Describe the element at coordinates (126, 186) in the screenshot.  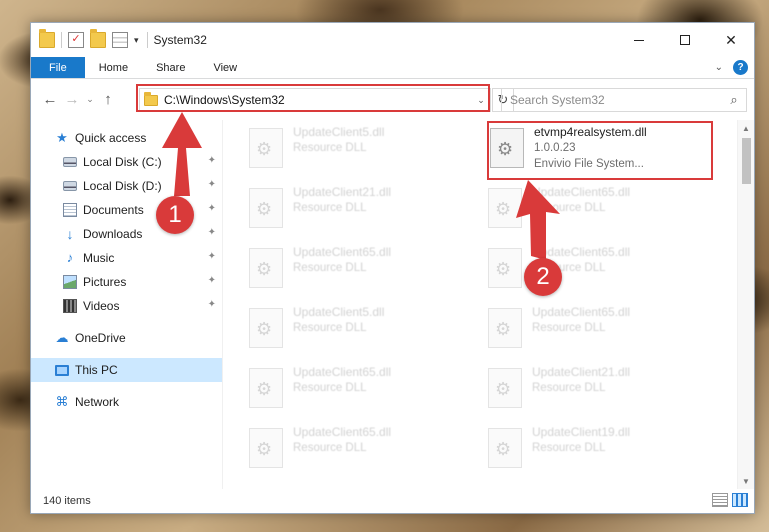
I see `sidebar-item-local-disk-d: Local Disk (D:) ✦` at that location.